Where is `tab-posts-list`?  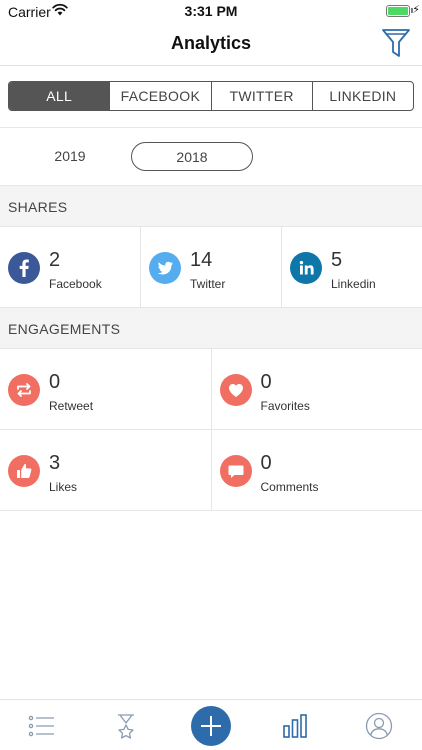
tab-posts-list is located at coordinates (42, 725).